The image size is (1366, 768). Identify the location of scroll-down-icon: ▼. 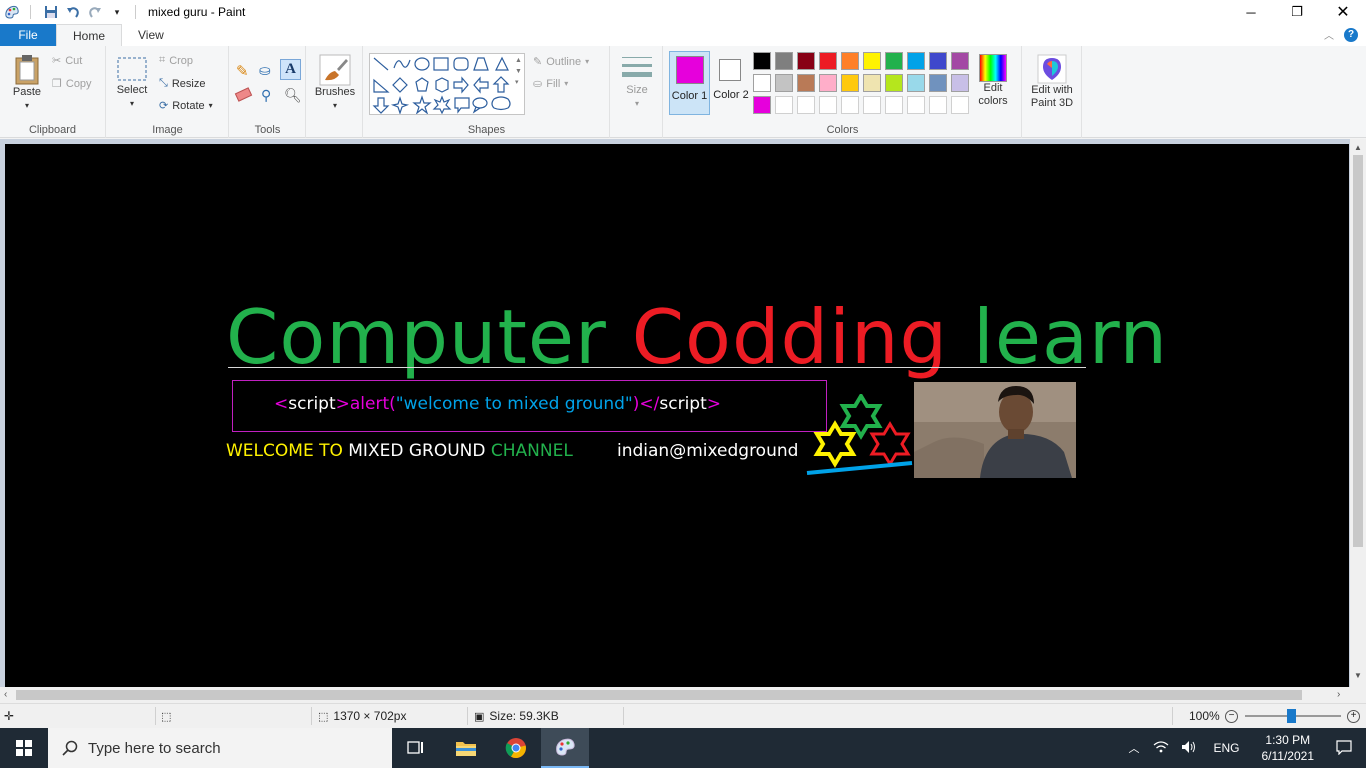
(1358, 675).